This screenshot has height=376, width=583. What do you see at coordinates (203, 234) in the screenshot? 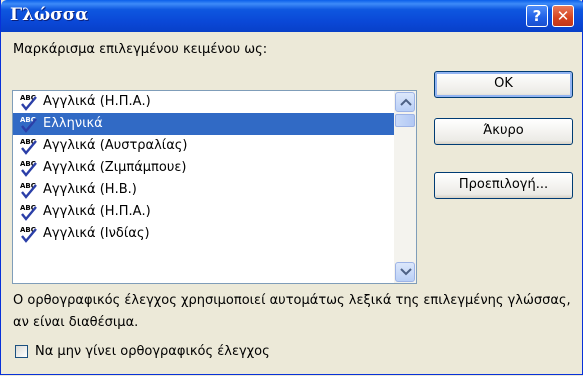
I see `language-list-item: ABC Αγγλικά (Ινδίας)` at bounding box center [203, 234].